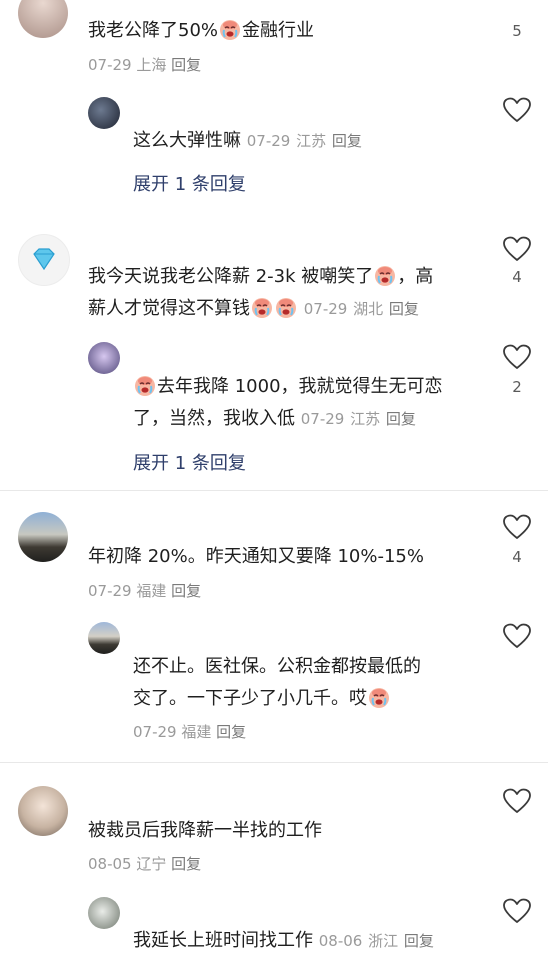 The image size is (548, 959). Describe the element at coordinates (288, 387) in the screenshot. I see `reply-text-line1: 去年我降 1000，我就觉得生无可恋` at that location.